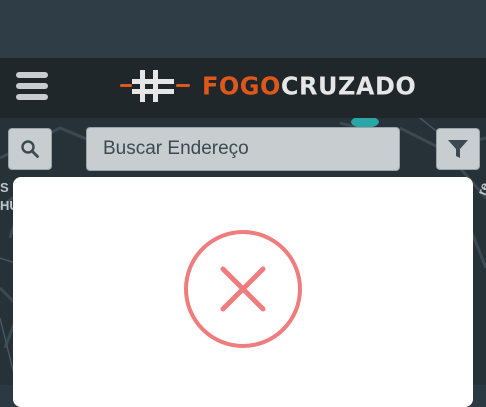 The width and height of the screenshot is (486, 407). I want to click on search-button, so click(30, 149).